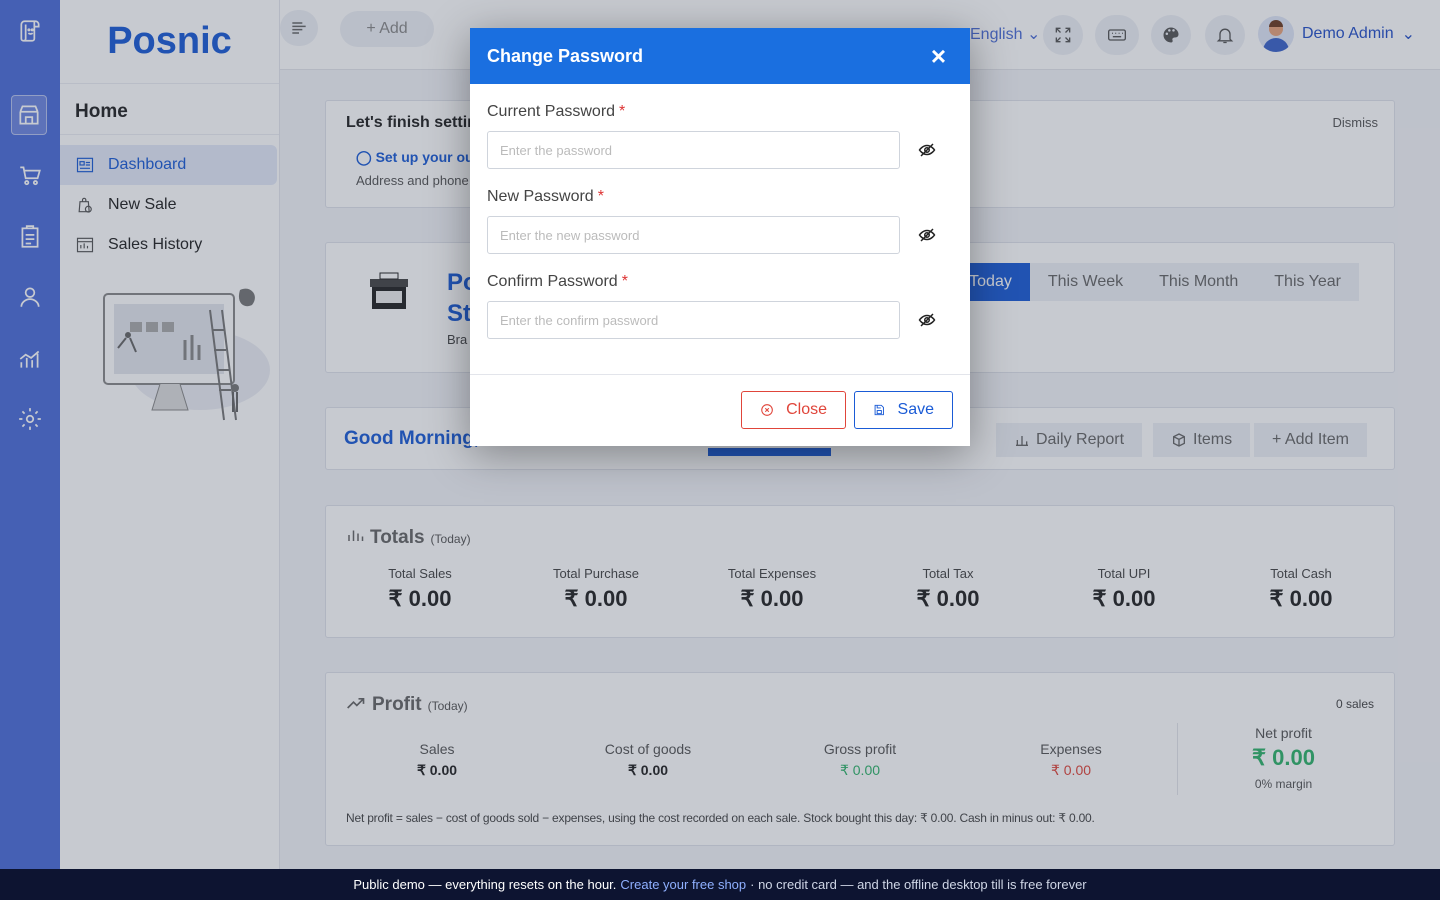  I want to click on field-label-text: Confirm Password, so click(552, 281).